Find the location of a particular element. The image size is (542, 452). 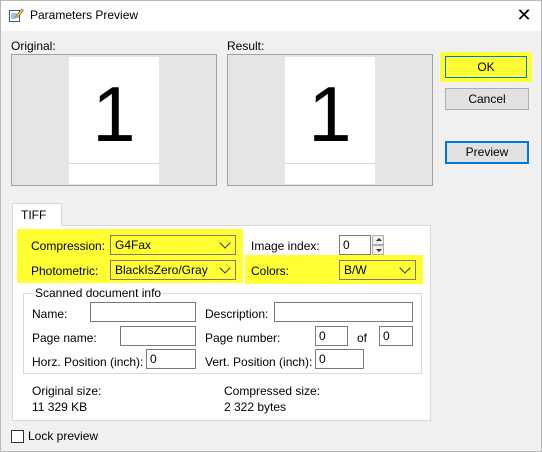

ok-button: OK is located at coordinates (486, 67).